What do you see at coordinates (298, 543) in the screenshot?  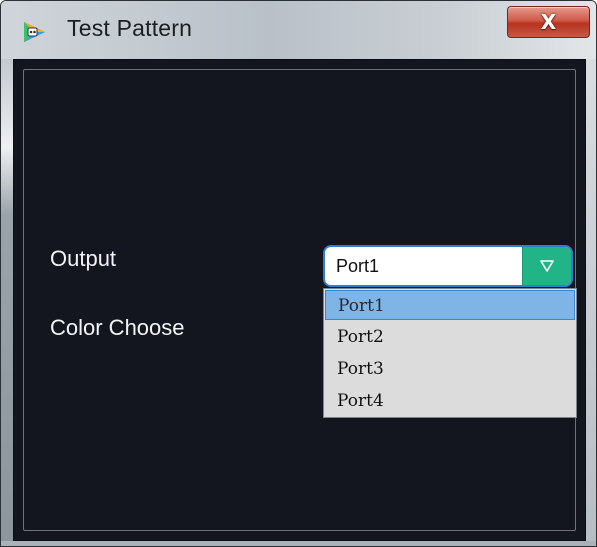 I see `window-border-bottom` at bounding box center [298, 543].